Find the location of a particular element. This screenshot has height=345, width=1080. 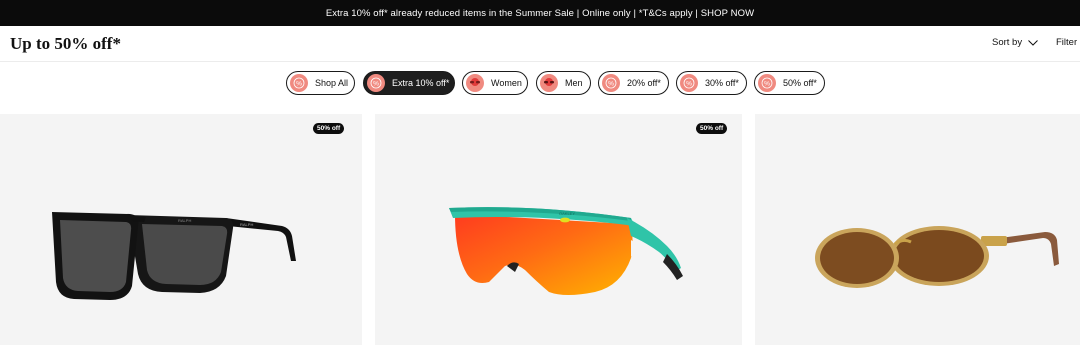

chip-50-off: % 50% off* is located at coordinates (789, 83).